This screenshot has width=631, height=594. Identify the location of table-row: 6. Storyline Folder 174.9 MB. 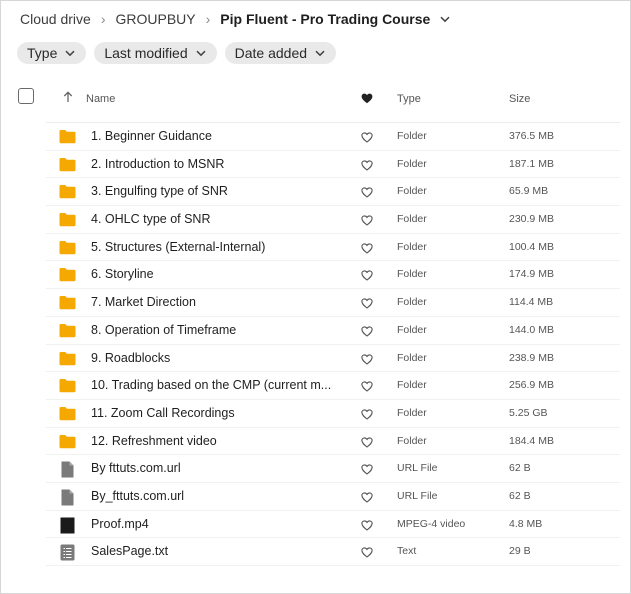
(333, 275).